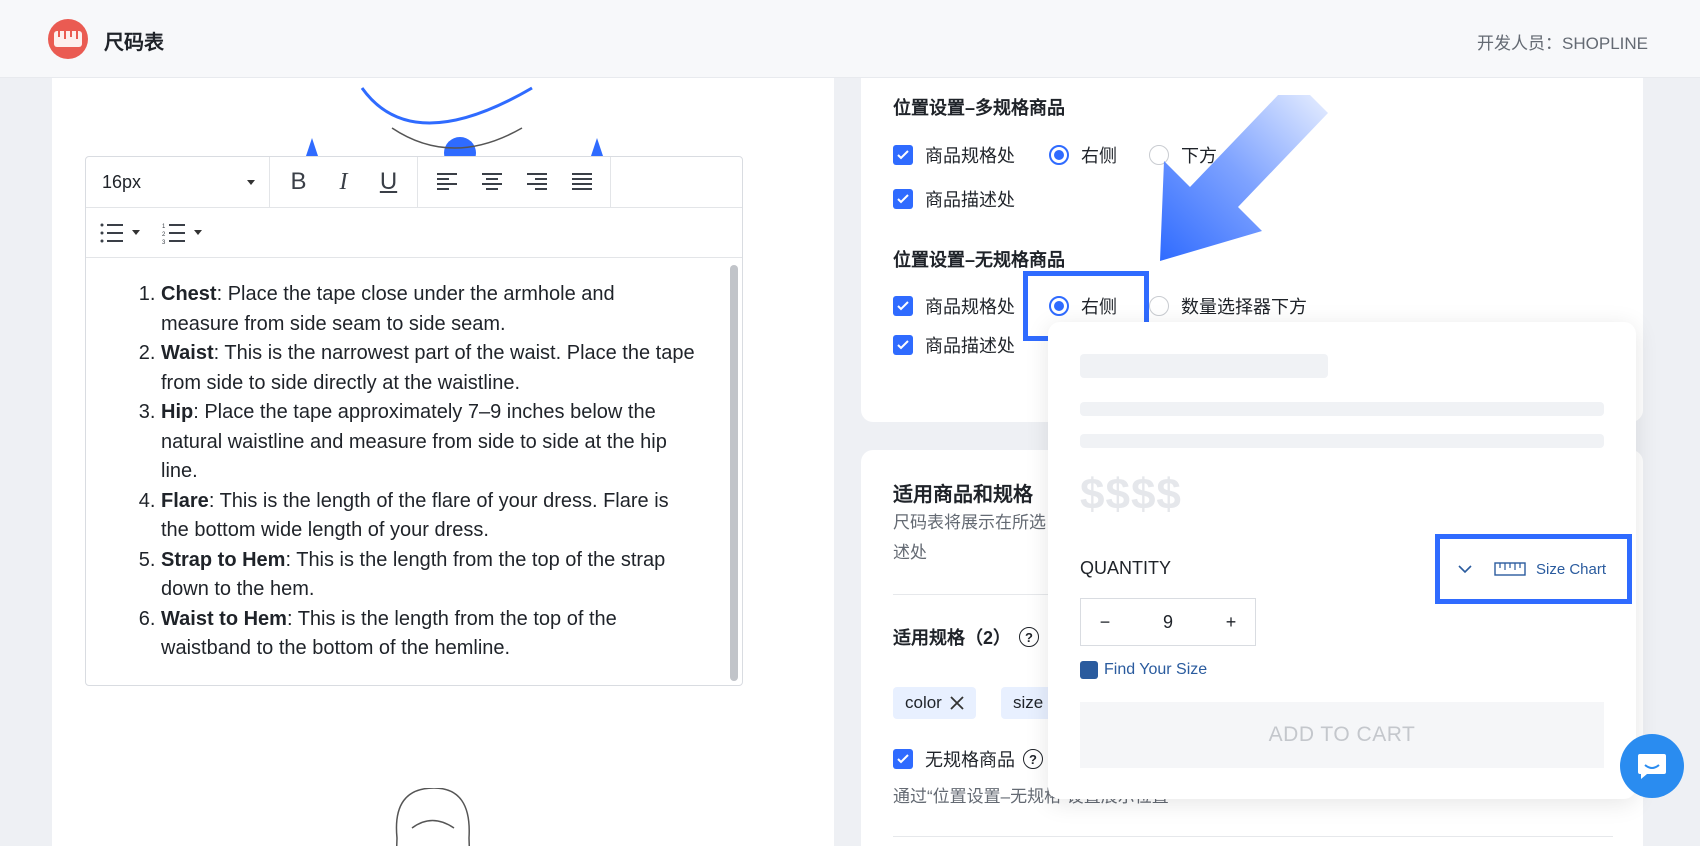  What do you see at coordinates (954, 155) in the screenshot?
I see `multi-spec-checkbox: 商品规格处` at bounding box center [954, 155].